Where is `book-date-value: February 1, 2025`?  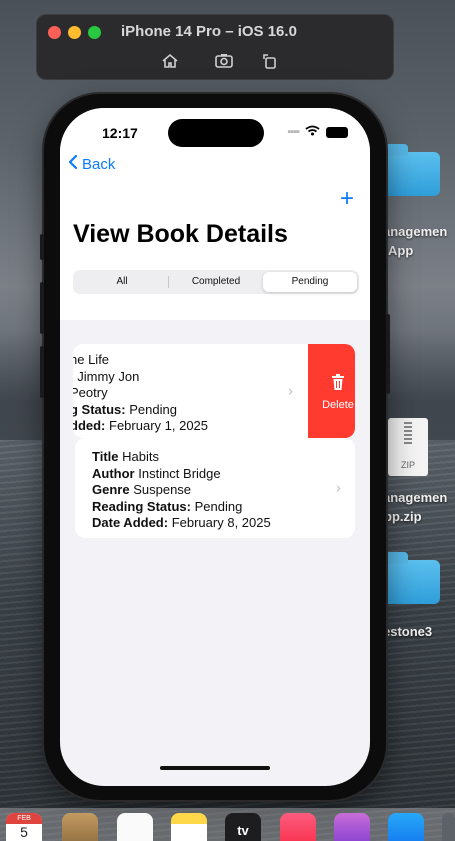 book-date-value: February 1, 2025 is located at coordinates (159, 425).